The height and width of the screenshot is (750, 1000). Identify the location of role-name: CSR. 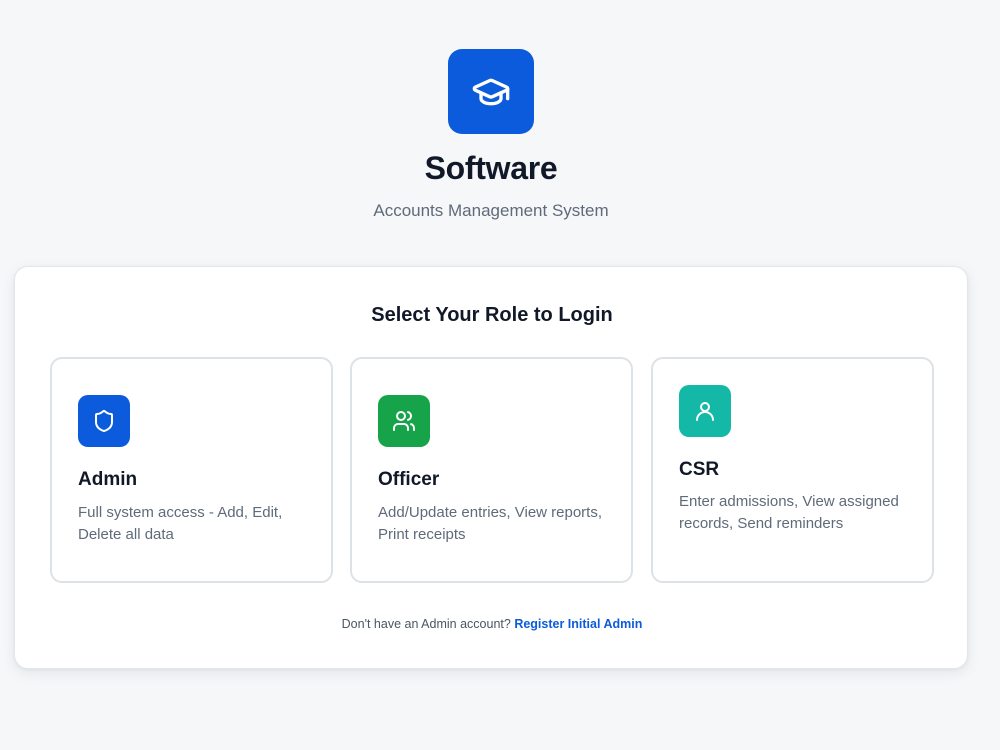
(699, 469).